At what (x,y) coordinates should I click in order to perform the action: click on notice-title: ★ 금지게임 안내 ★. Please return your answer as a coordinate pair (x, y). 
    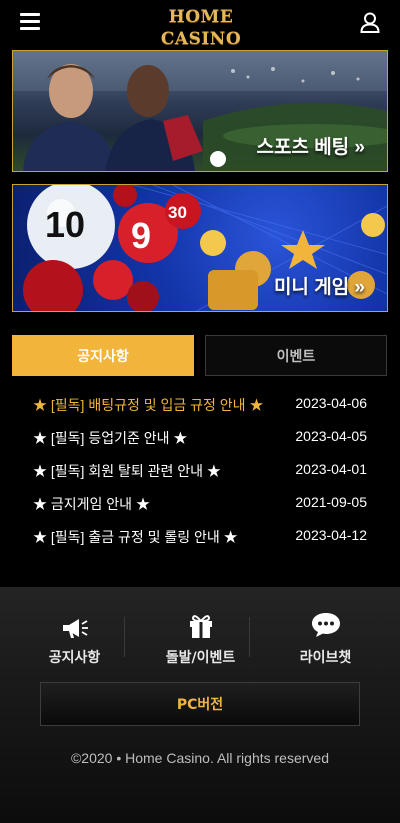
    Looking at the image, I should click on (91, 504).